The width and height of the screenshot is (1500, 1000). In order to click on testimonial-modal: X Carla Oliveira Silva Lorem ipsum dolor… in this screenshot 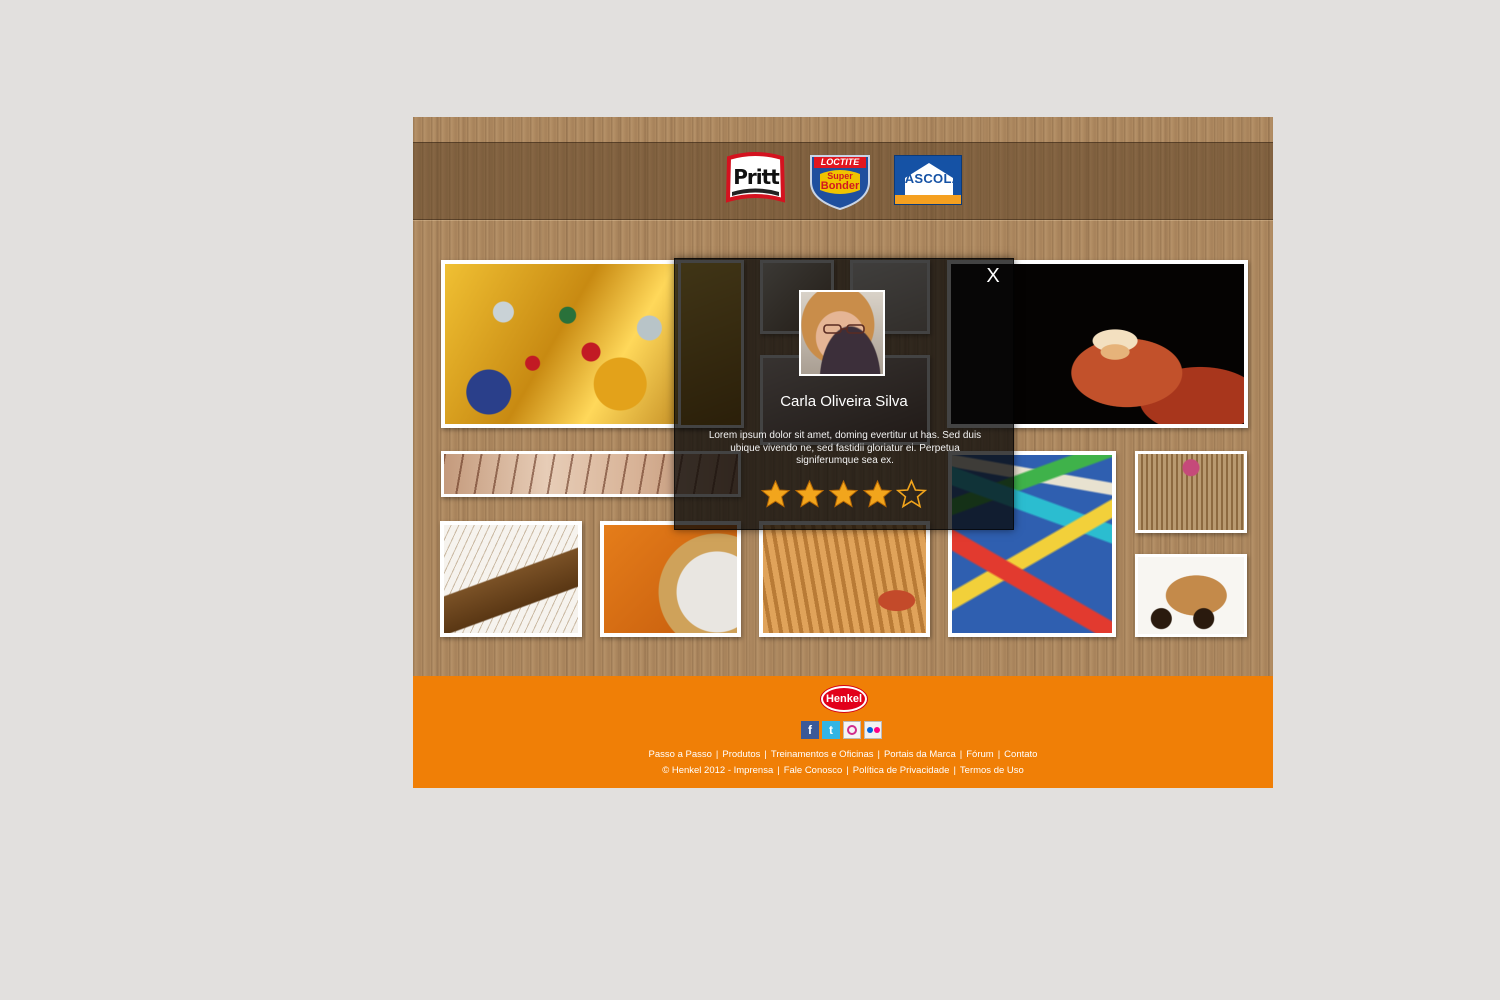, I will do `click(844, 394)`.